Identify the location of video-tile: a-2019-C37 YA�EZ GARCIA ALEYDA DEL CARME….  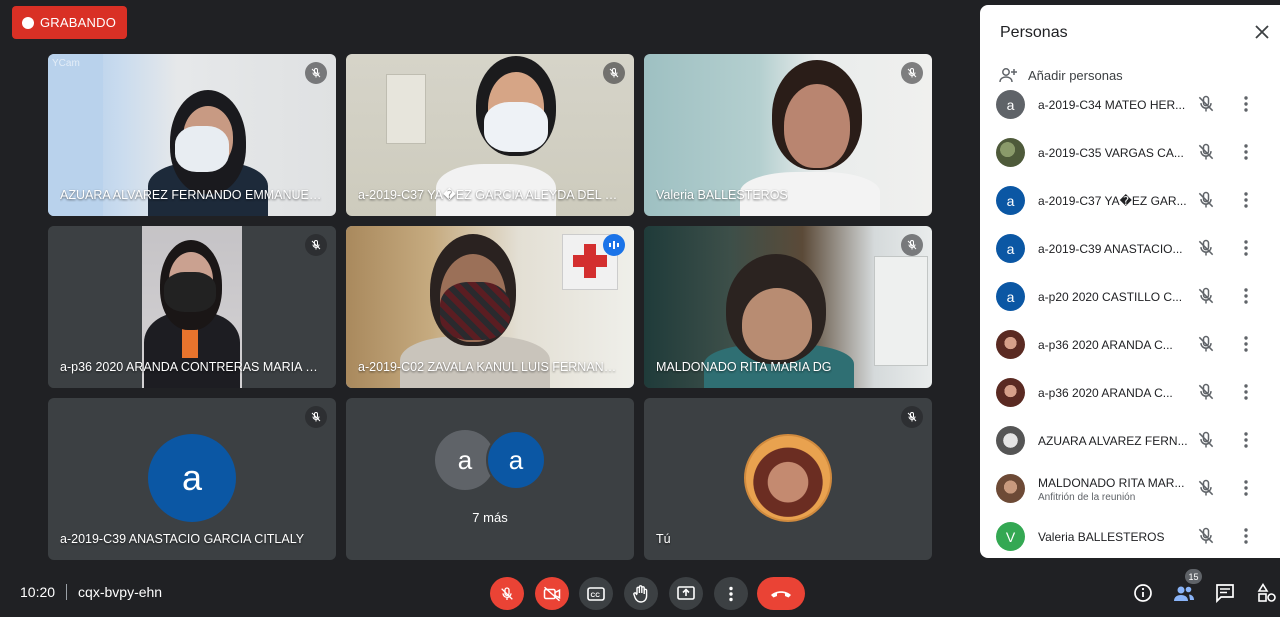
(490, 135).